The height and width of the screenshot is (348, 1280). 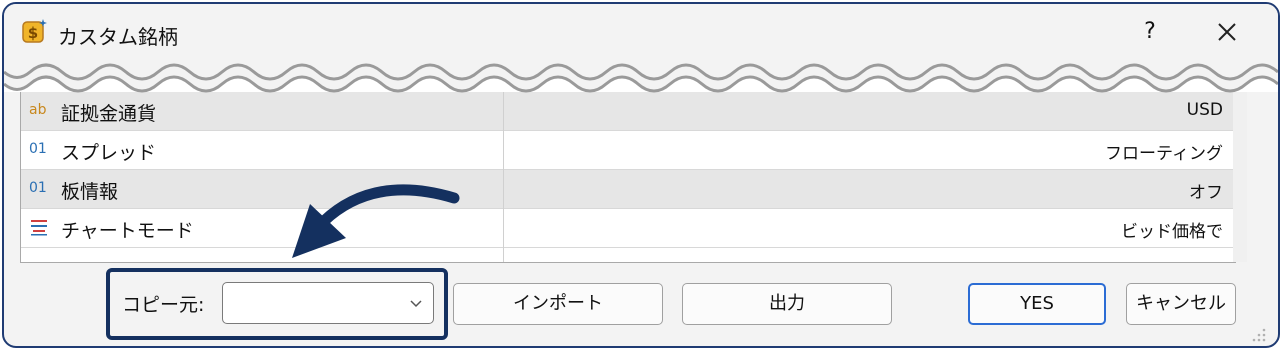 What do you see at coordinates (627, 228) in the screenshot?
I see `property-row: チャートモード ビッド価格で` at bounding box center [627, 228].